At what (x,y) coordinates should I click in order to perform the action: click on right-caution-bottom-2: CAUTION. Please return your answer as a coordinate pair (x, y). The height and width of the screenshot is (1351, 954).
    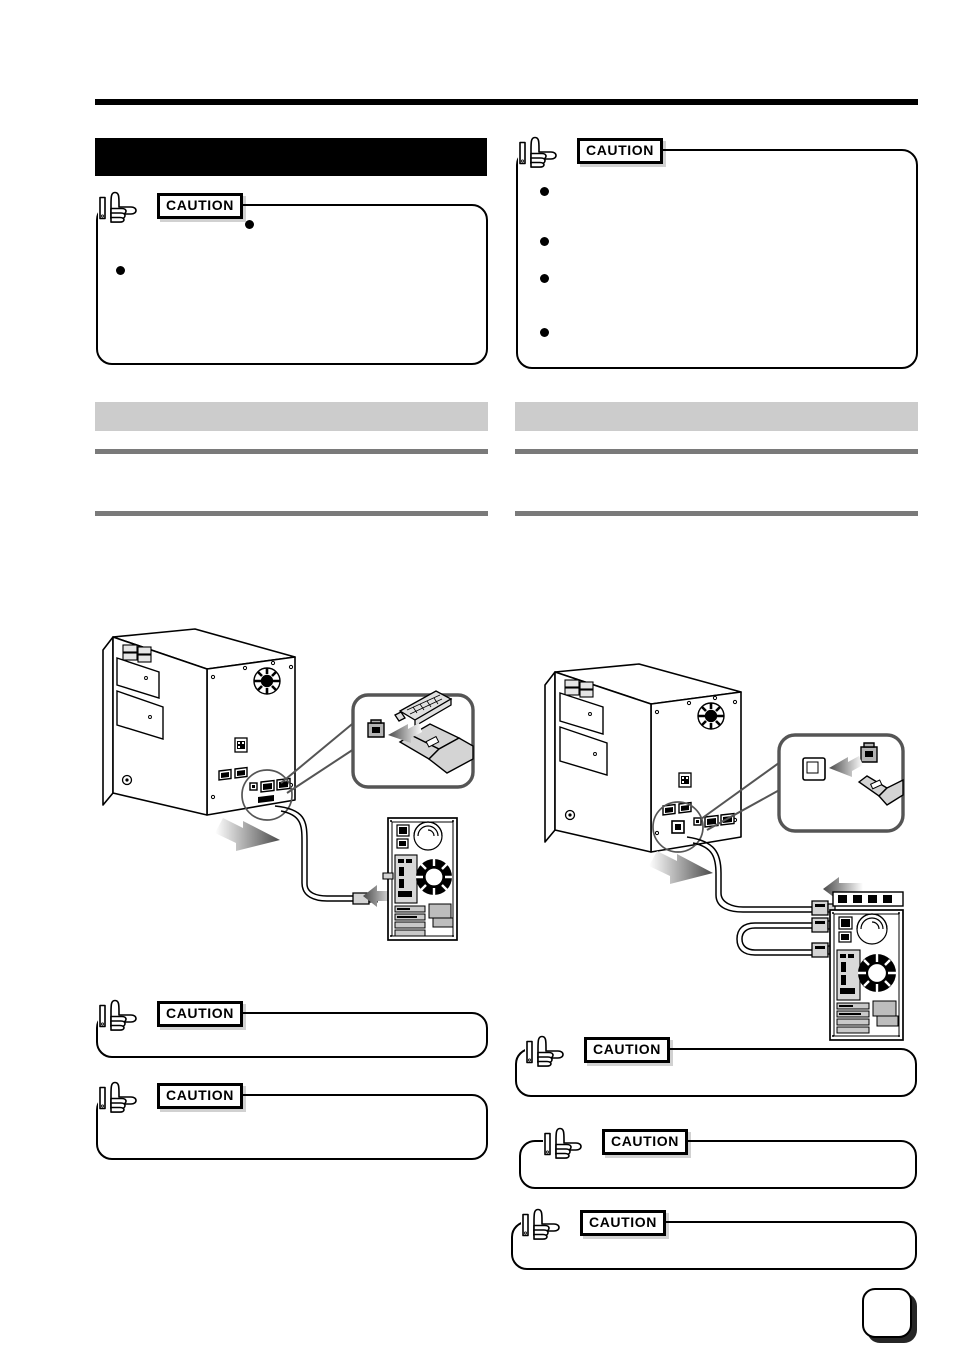
    Looking at the image, I should click on (718, 1158).